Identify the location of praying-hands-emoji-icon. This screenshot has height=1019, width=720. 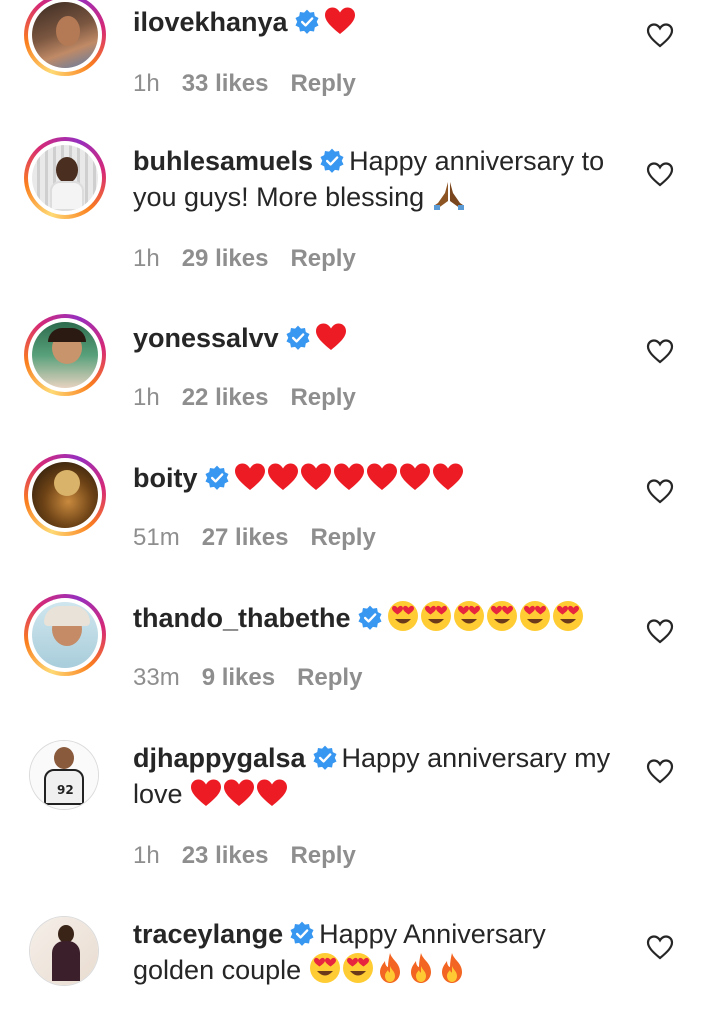
(449, 199).